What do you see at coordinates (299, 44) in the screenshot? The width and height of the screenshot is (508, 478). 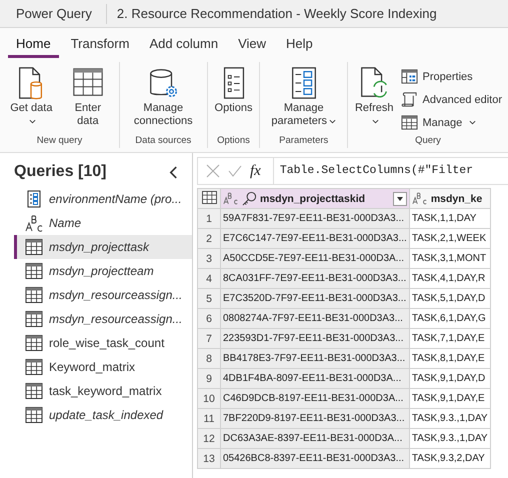 I see `ribbon-tab: Help` at bounding box center [299, 44].